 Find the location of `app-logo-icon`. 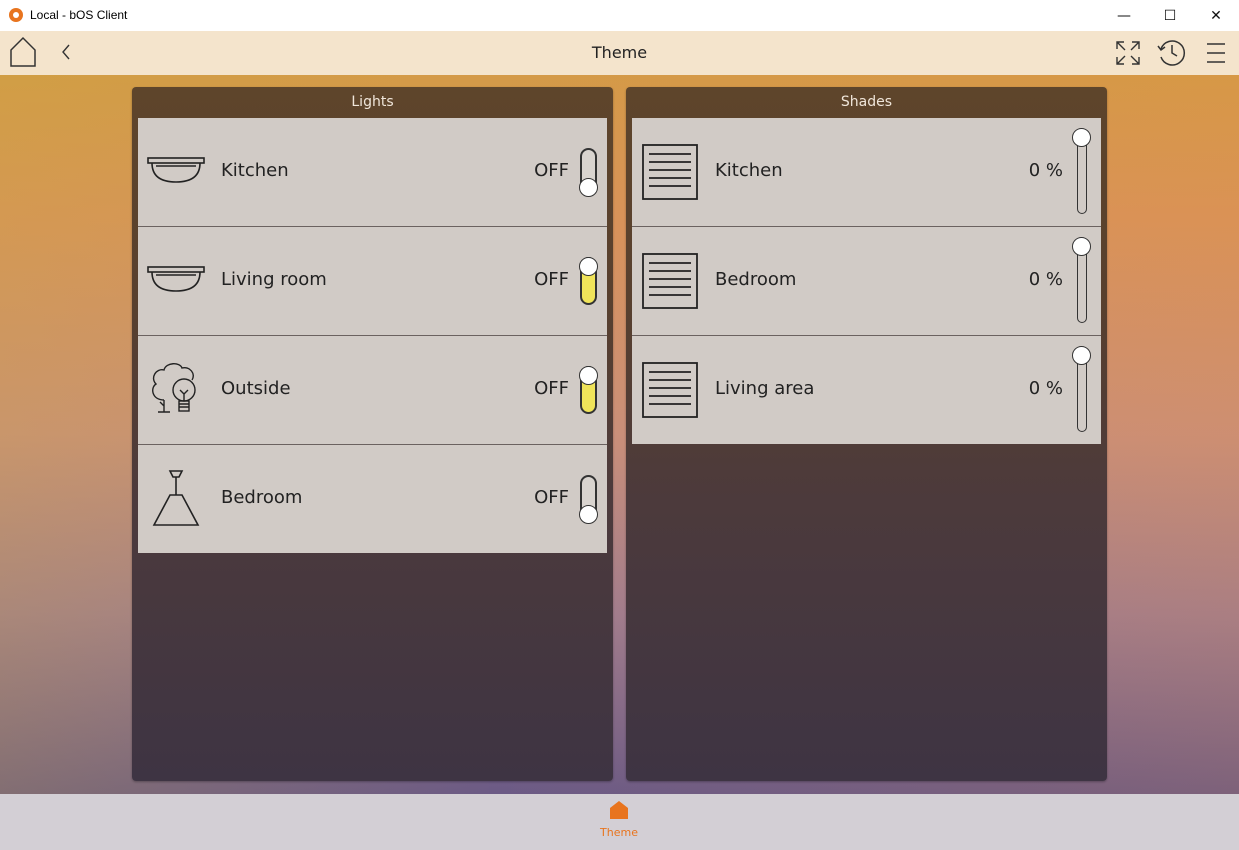

app-logo-icon is located at coordinates (16, 15).